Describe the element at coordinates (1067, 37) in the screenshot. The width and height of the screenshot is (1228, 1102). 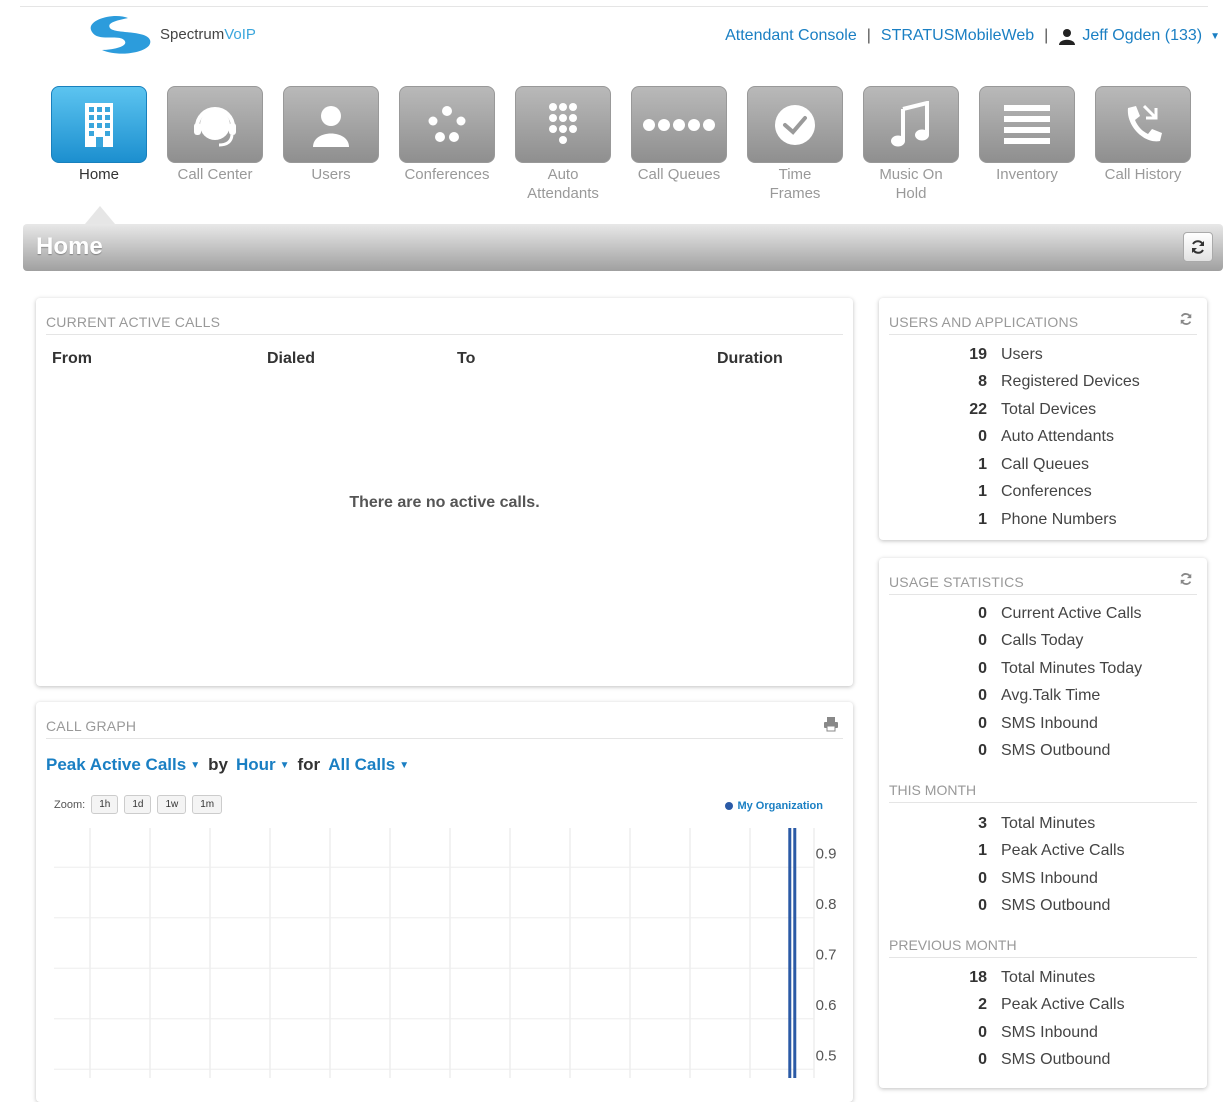
I see `user-icon` at that location.